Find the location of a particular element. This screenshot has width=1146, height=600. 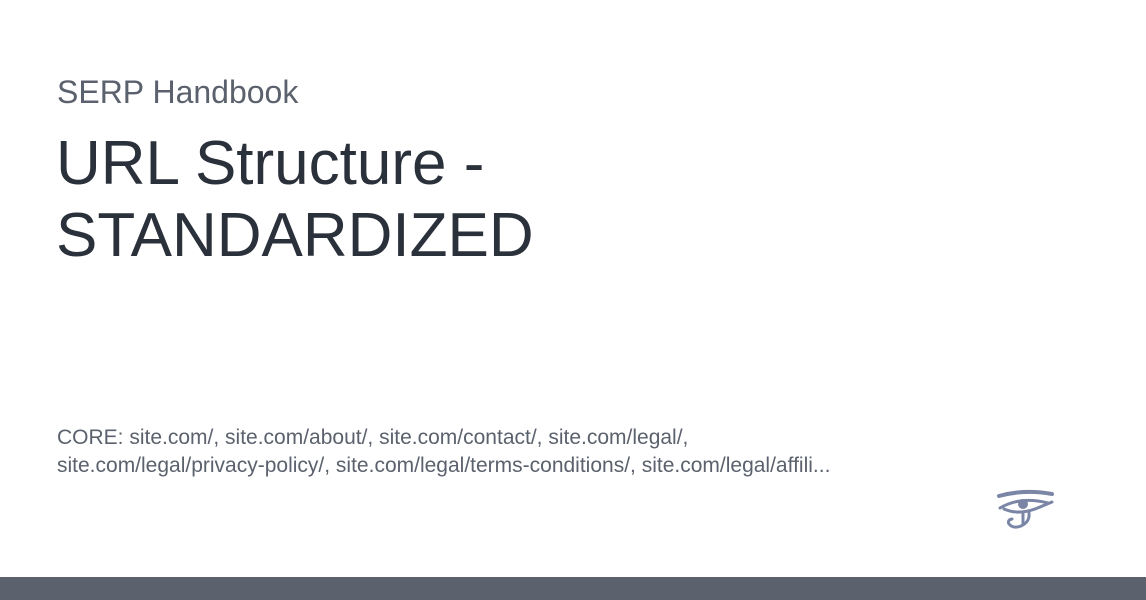

eye-of-horus-icon is located at coordinates (1025, 510).